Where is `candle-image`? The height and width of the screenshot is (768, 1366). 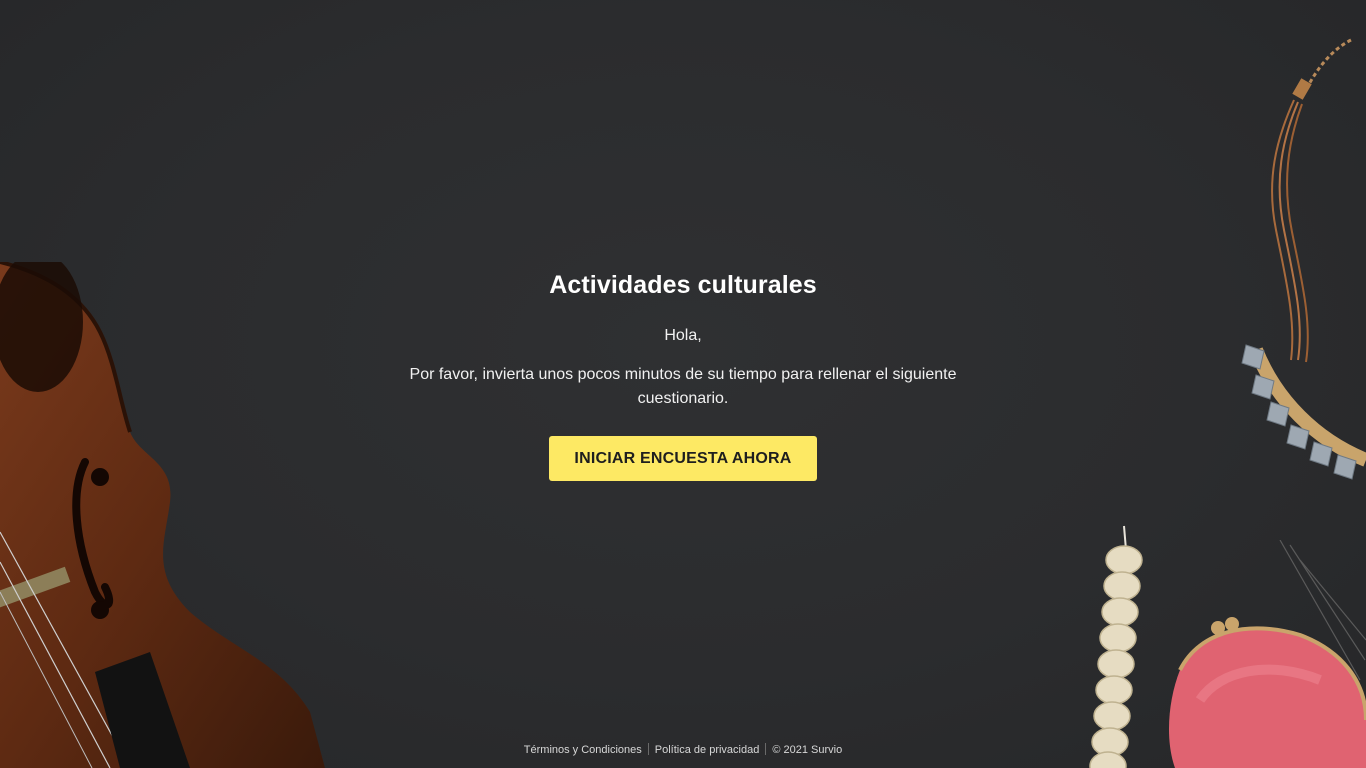
candle-image is located at coordinates (1116, 646).